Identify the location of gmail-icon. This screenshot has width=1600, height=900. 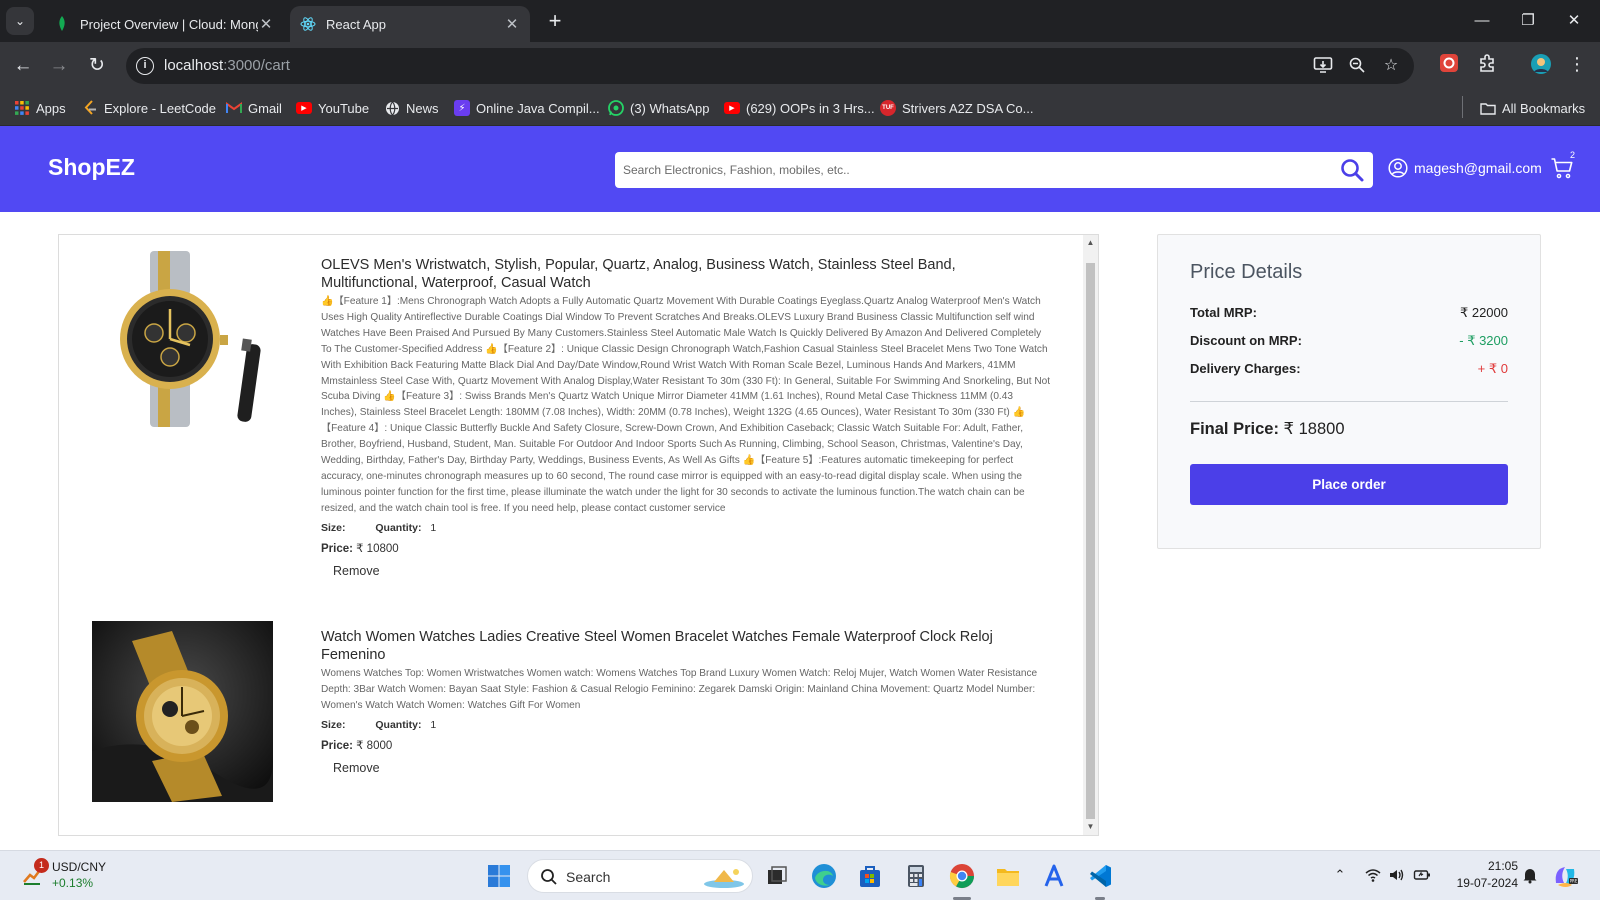
(234, 108).